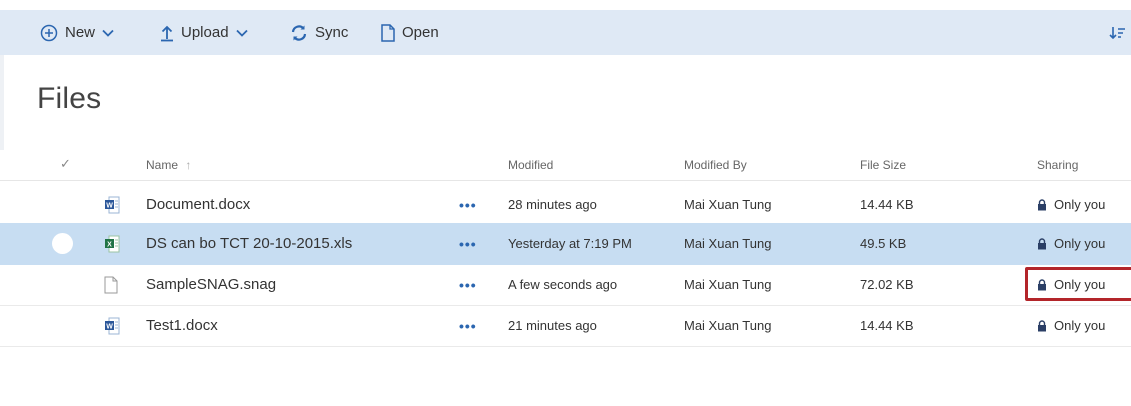  Describe the element at coordinates (883, 165) in the screenshot. I see `column-header-file-size: File Size` at that location.